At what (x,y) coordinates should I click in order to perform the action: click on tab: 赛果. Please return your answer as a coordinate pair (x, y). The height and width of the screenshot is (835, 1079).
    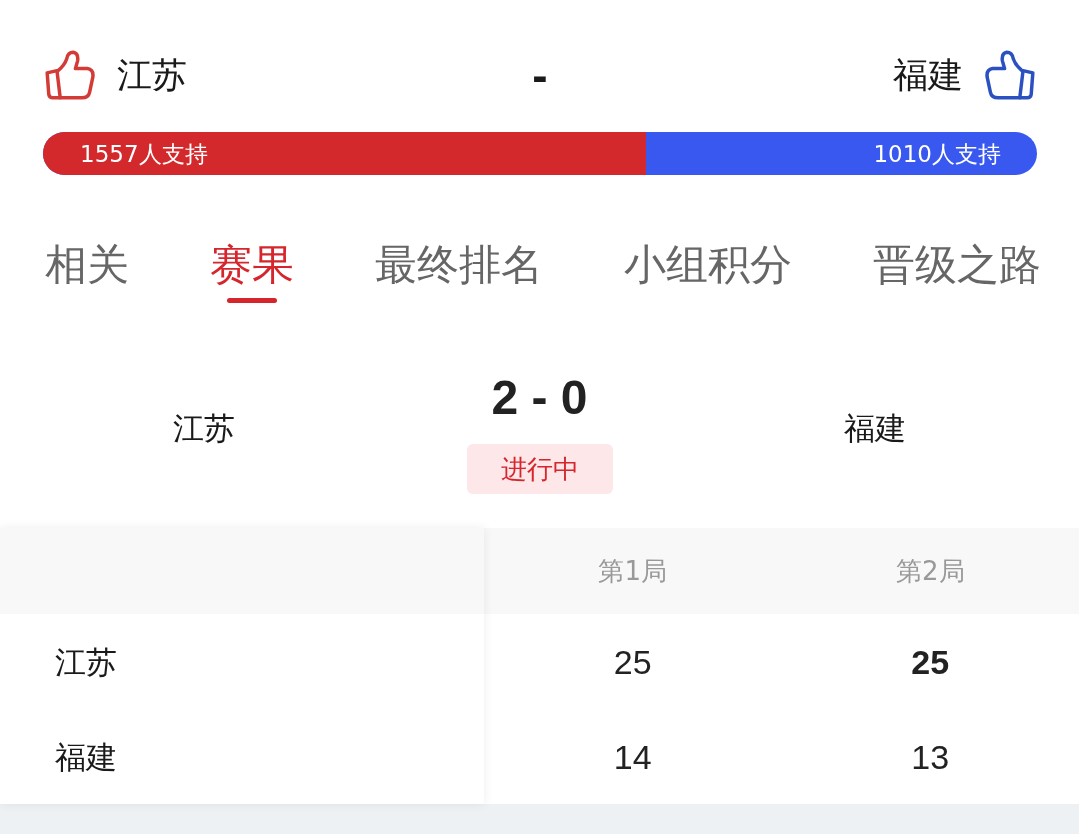
    Looking at the image, I should click on (252, 271).